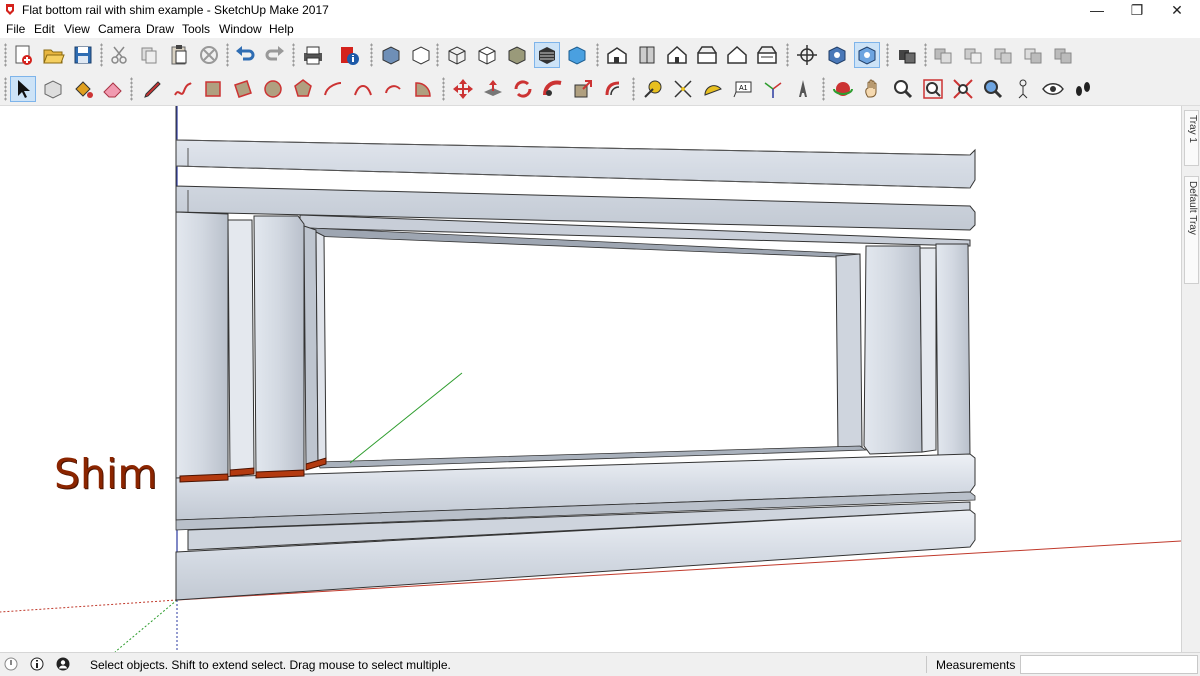 The height and width of the screenshot is (676, 1200). Describe the element at coordinates (893, 350) in the screenshot. I see `right-inner-post` at that location.